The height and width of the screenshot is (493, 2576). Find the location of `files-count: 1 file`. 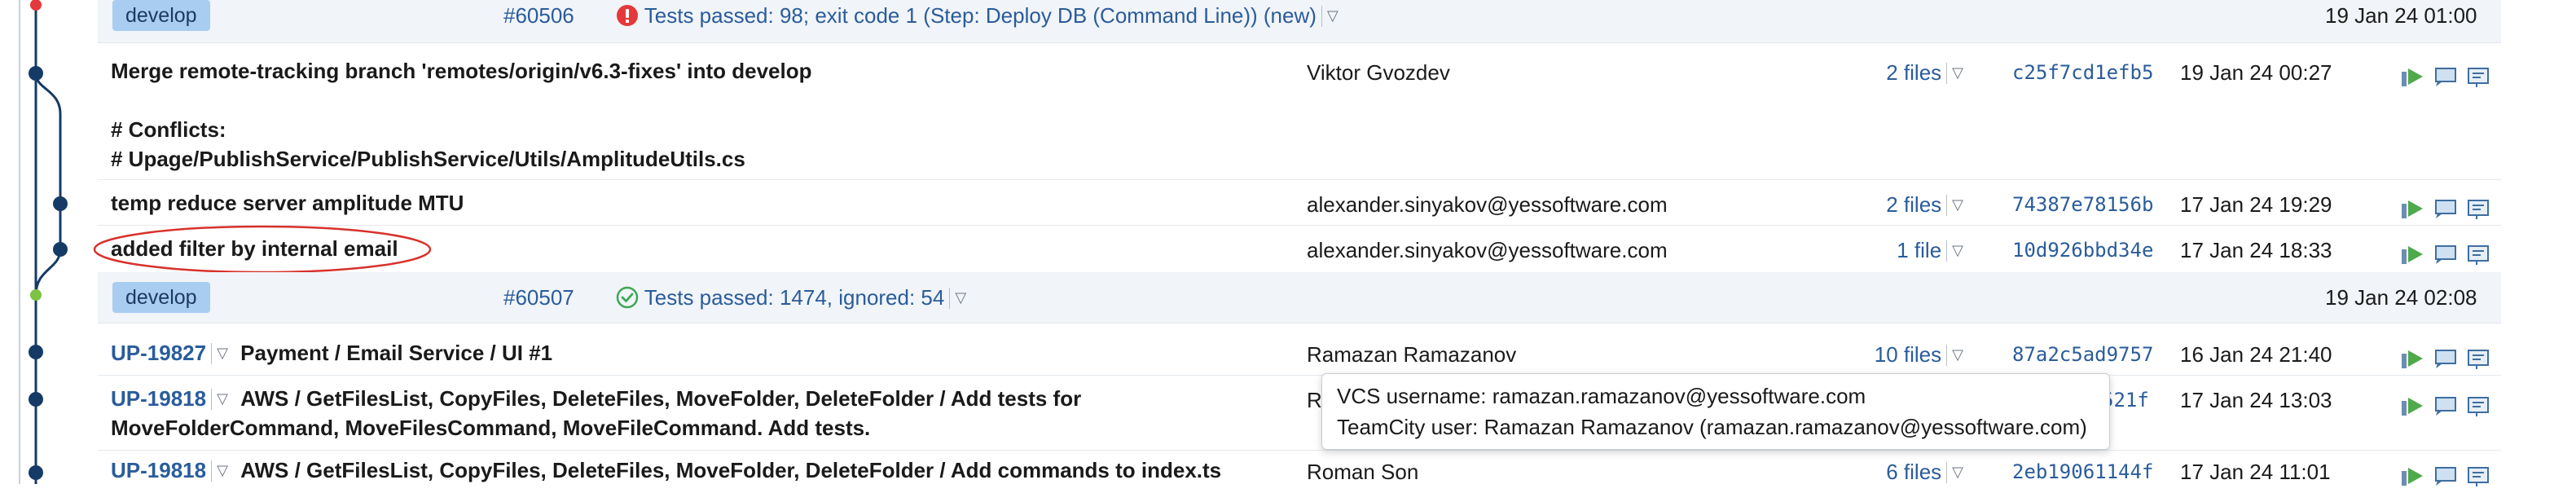

files-count: 1 file is located at coordinates (1919, 250).